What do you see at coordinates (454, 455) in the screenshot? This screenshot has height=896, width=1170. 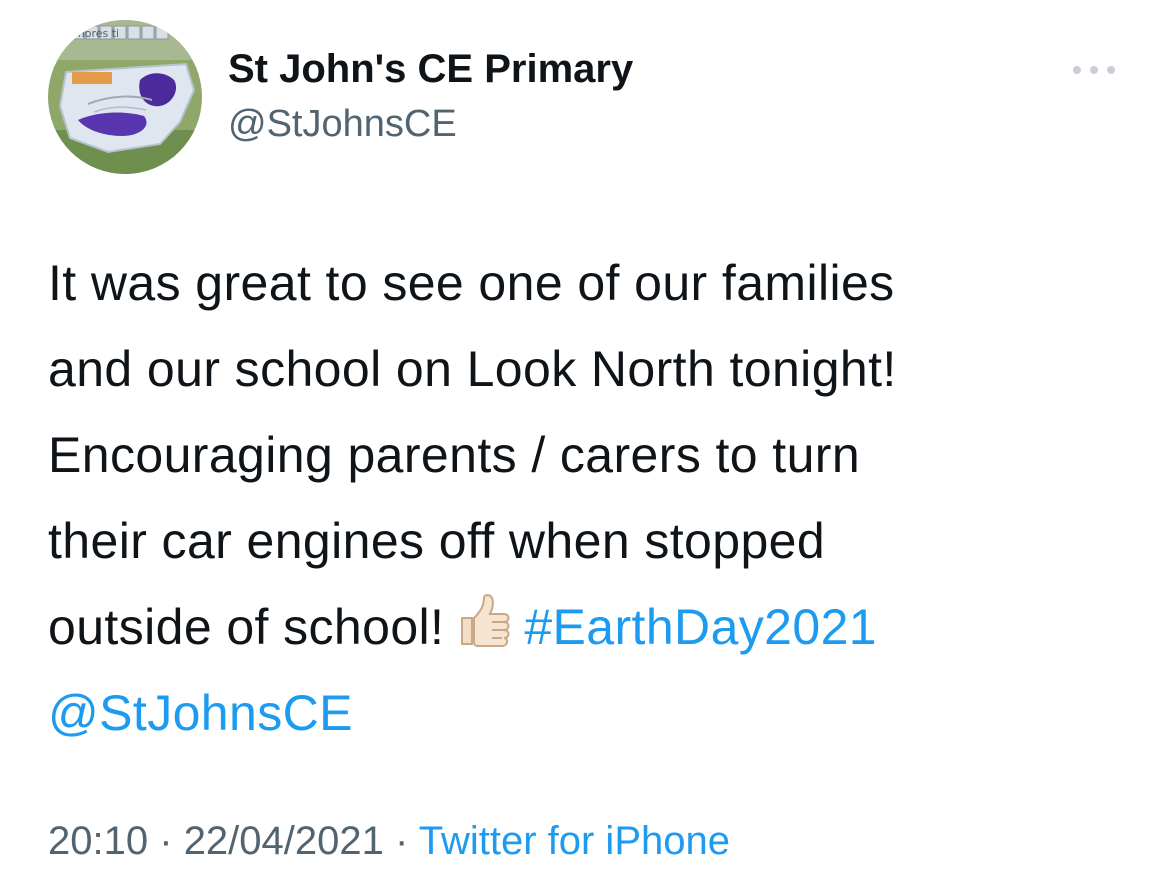 I see `tweet-text-line: Encouraging parents / carers to turn` at bounding box center [454, 455].